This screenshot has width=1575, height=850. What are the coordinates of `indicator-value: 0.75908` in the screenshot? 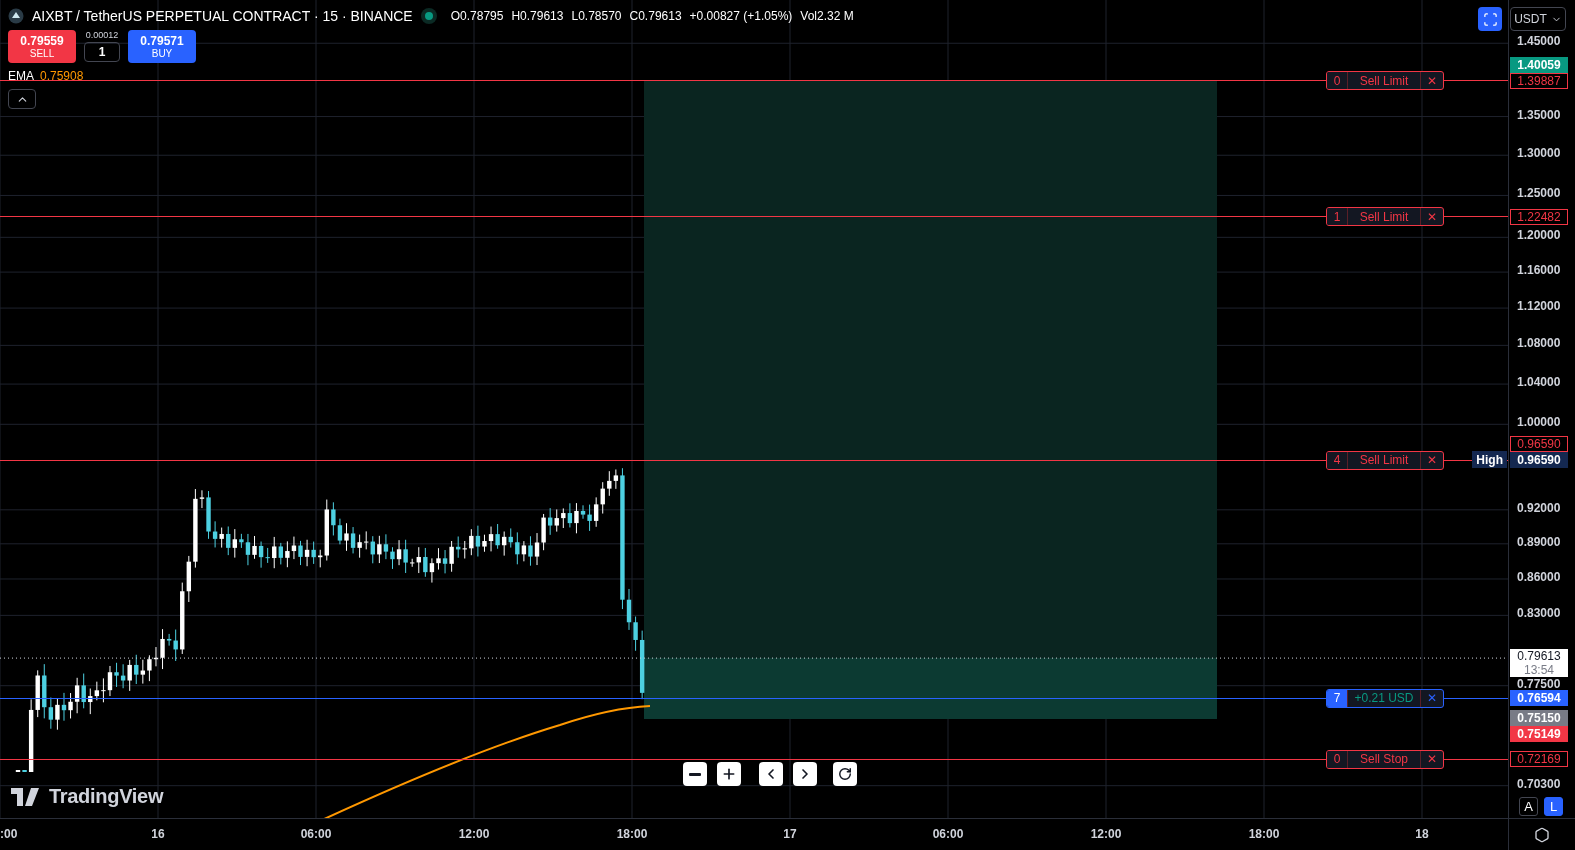 It's located at (62, 76).